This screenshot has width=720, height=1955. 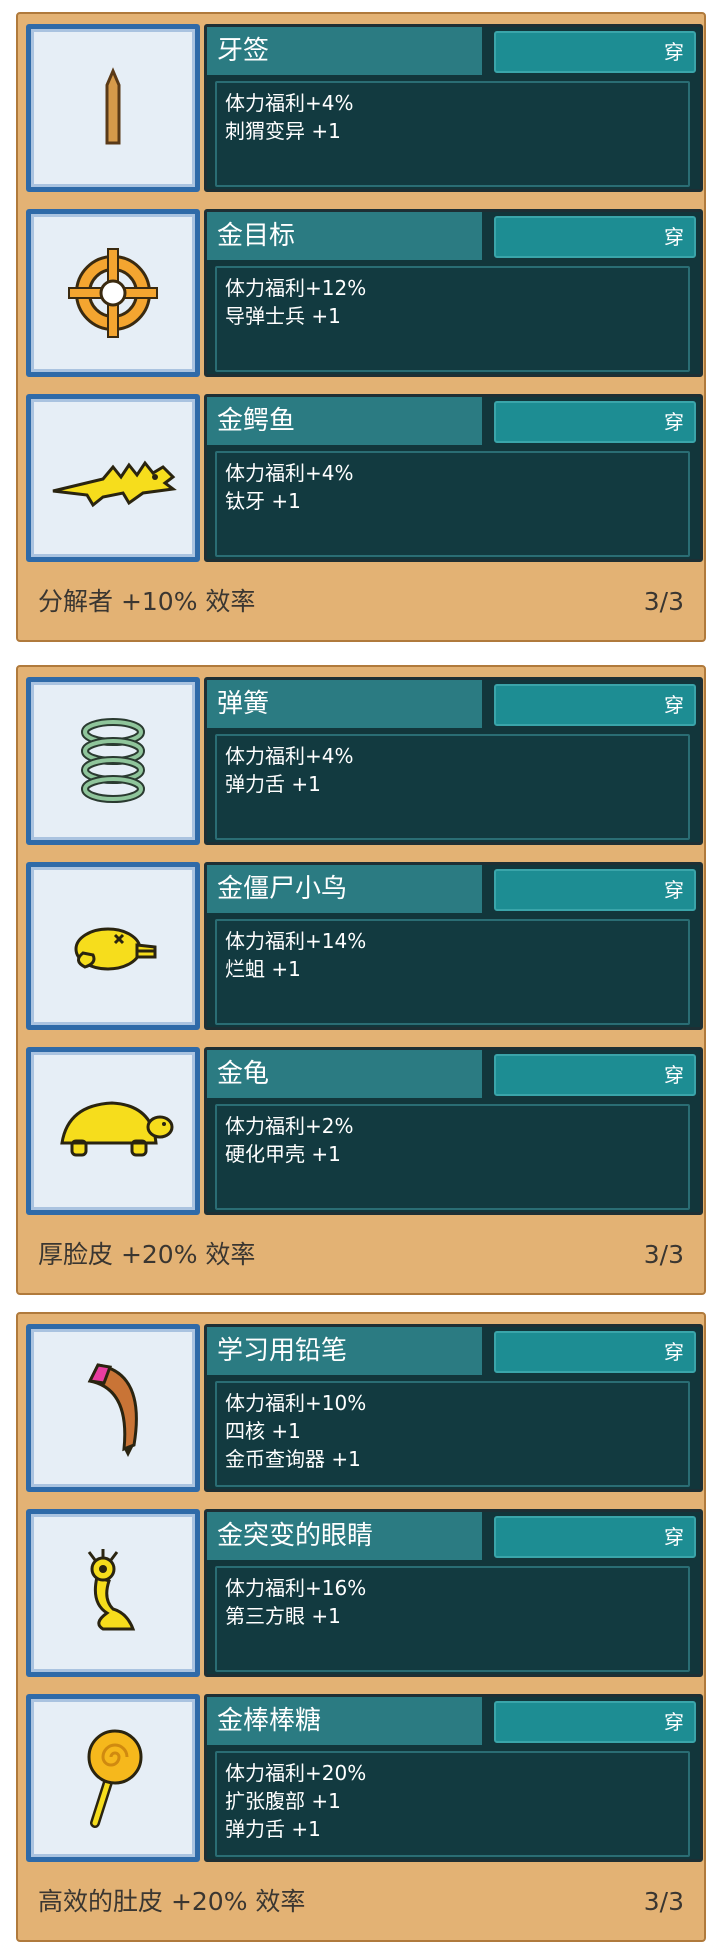 I want to click on item-info-panel: 金突变的眼睛 穿 体力福利+16% 第三方眼 +1, so click(x=453, y=1593).